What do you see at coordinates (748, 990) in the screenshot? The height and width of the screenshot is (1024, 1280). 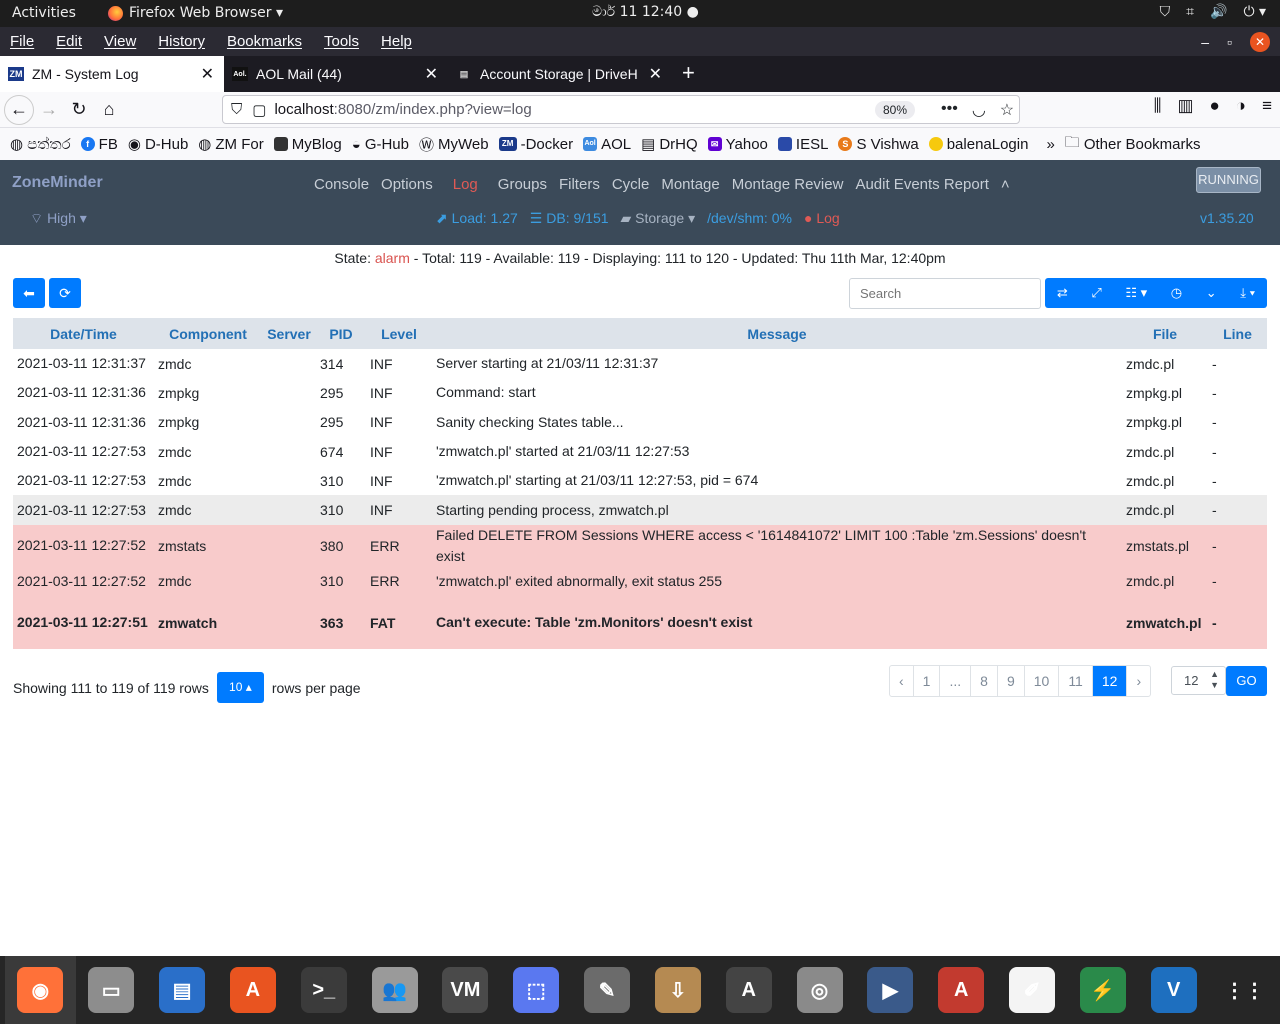 I see `dock-updater: A` at bounding box center [748, 990].